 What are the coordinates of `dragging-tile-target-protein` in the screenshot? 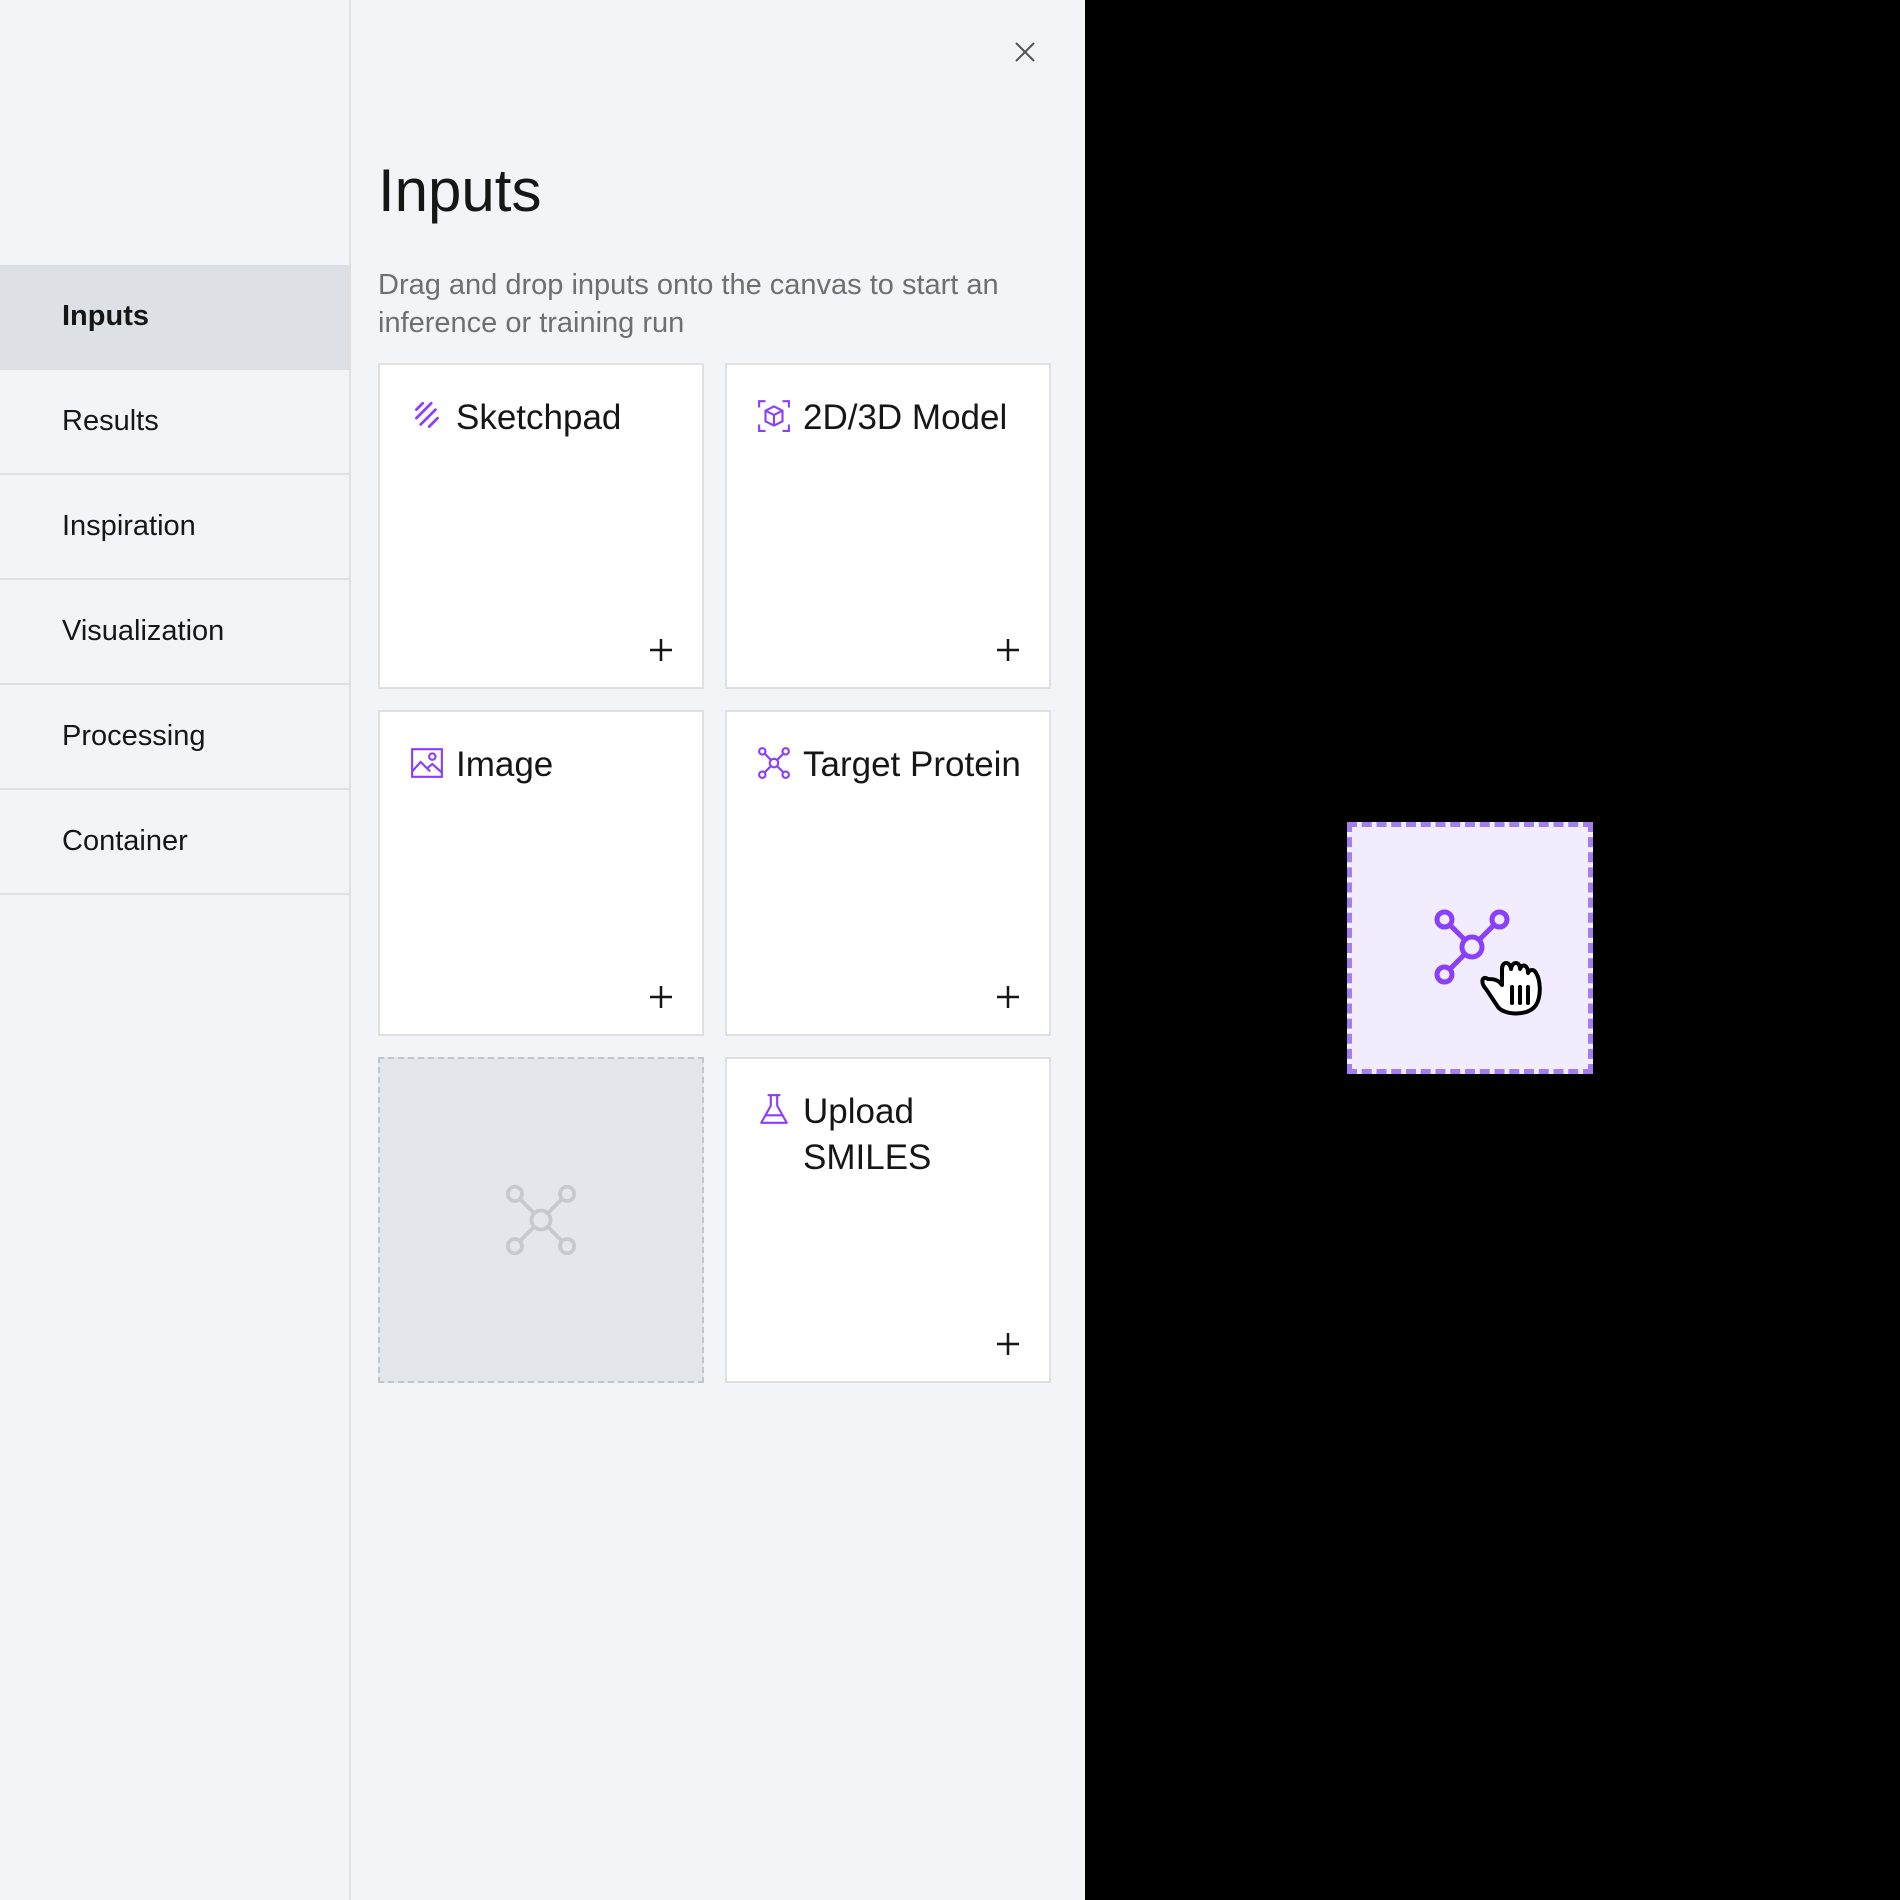 It's located at (1470, 948).